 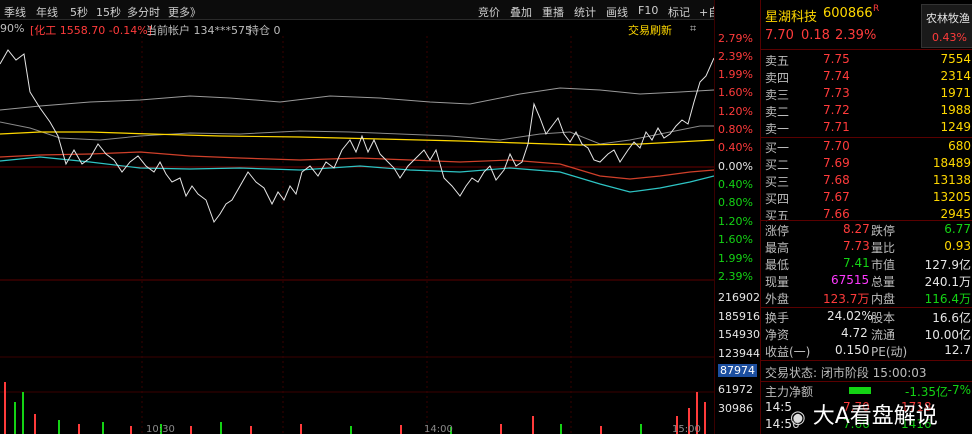 What do you see at coordinates (876, 9) in the screenshot?
I see `stock-tag: R` at bounding box center [876, 9].